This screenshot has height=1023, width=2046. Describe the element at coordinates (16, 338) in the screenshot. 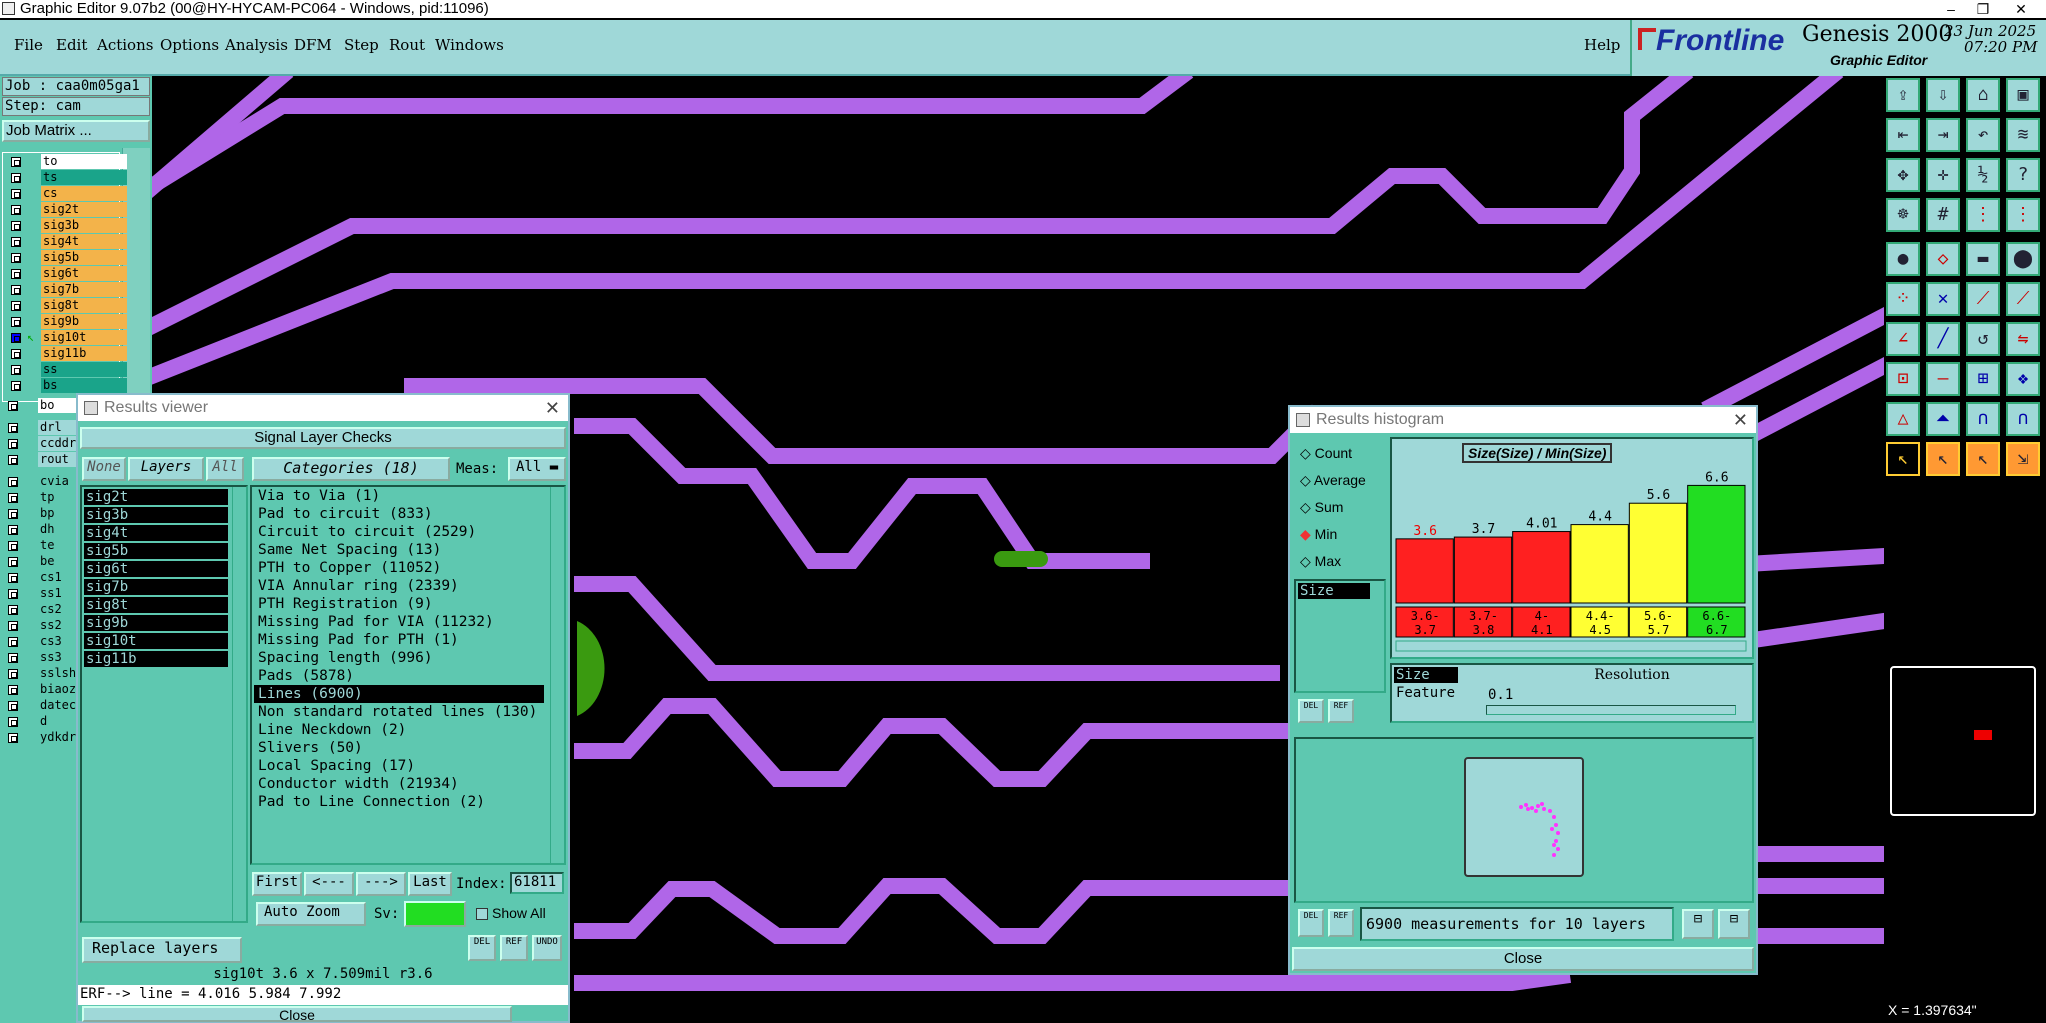

I see `layer-checkbox-active` at that location.